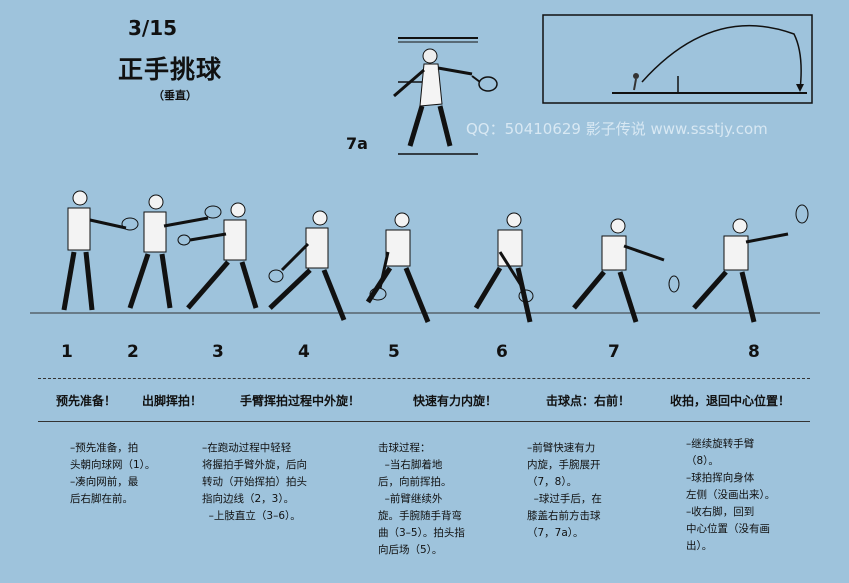  What do you see at coordinates (357, 143) in the screenshot?
I see `figure-label: 7a` at bounding box center [357, 143].